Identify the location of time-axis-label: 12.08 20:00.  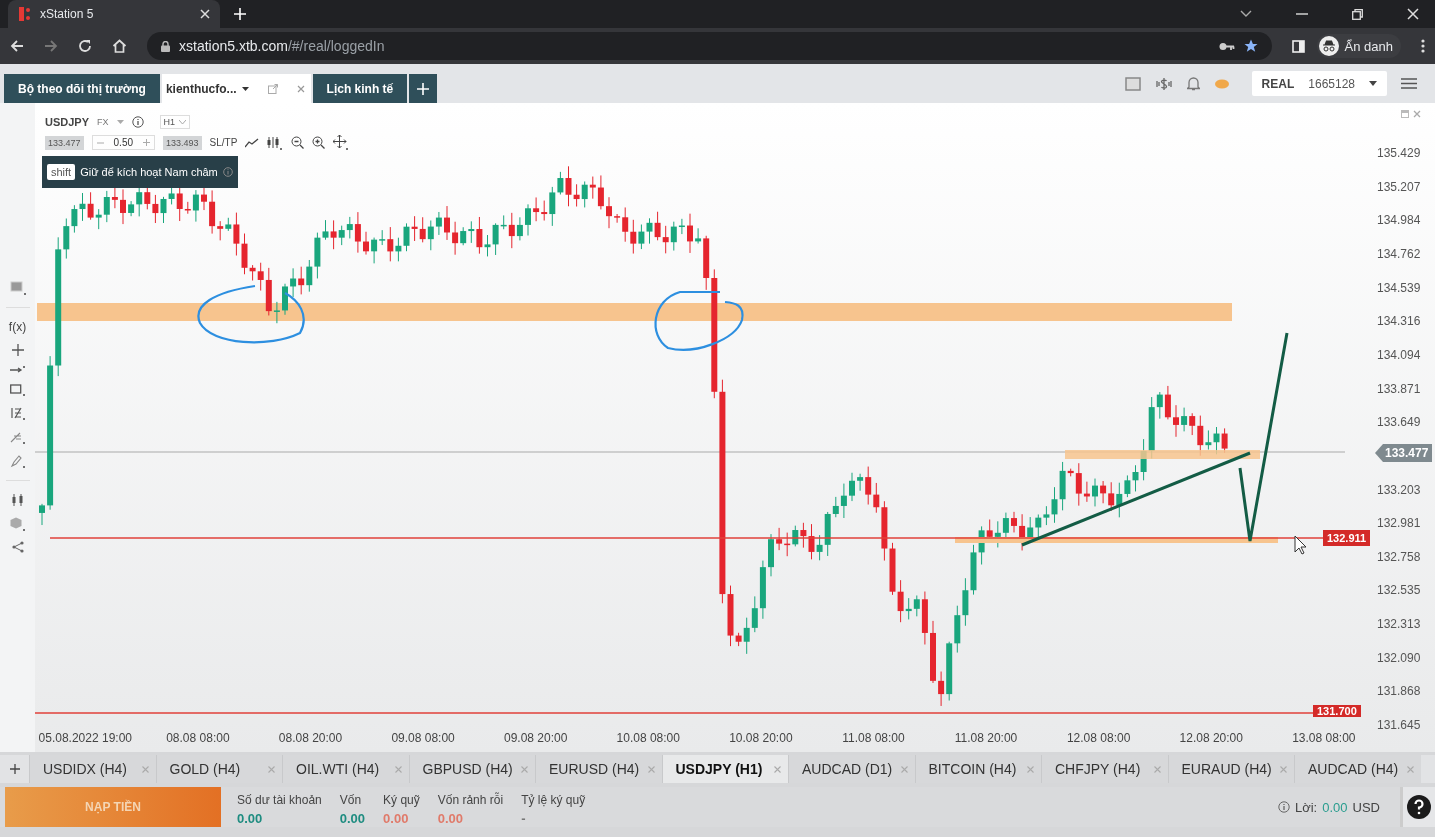
(1211, 739).